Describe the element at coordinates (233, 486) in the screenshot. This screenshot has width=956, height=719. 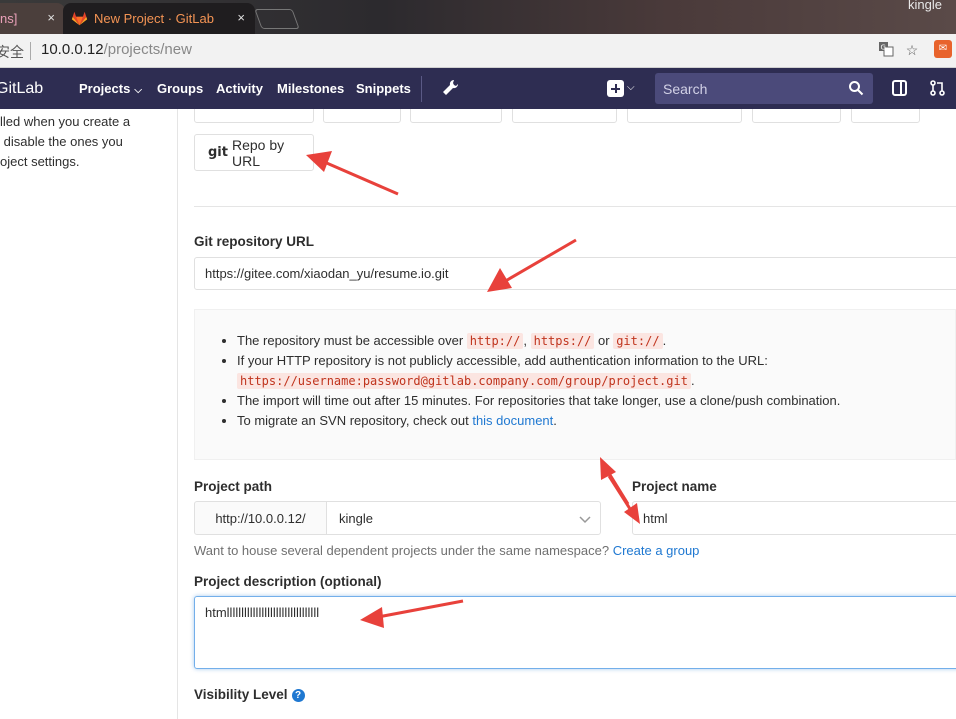
I see `project-path-label: Project path` at that location.